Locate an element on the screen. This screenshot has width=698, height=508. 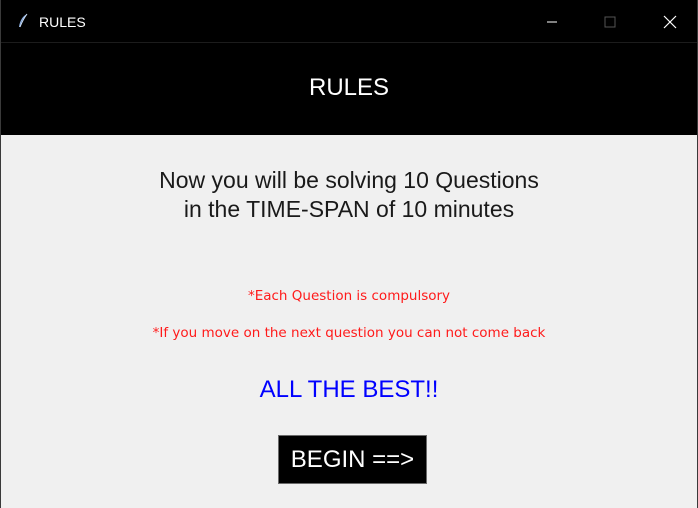
title-bar: RULES is located at coordinates (349, 21).